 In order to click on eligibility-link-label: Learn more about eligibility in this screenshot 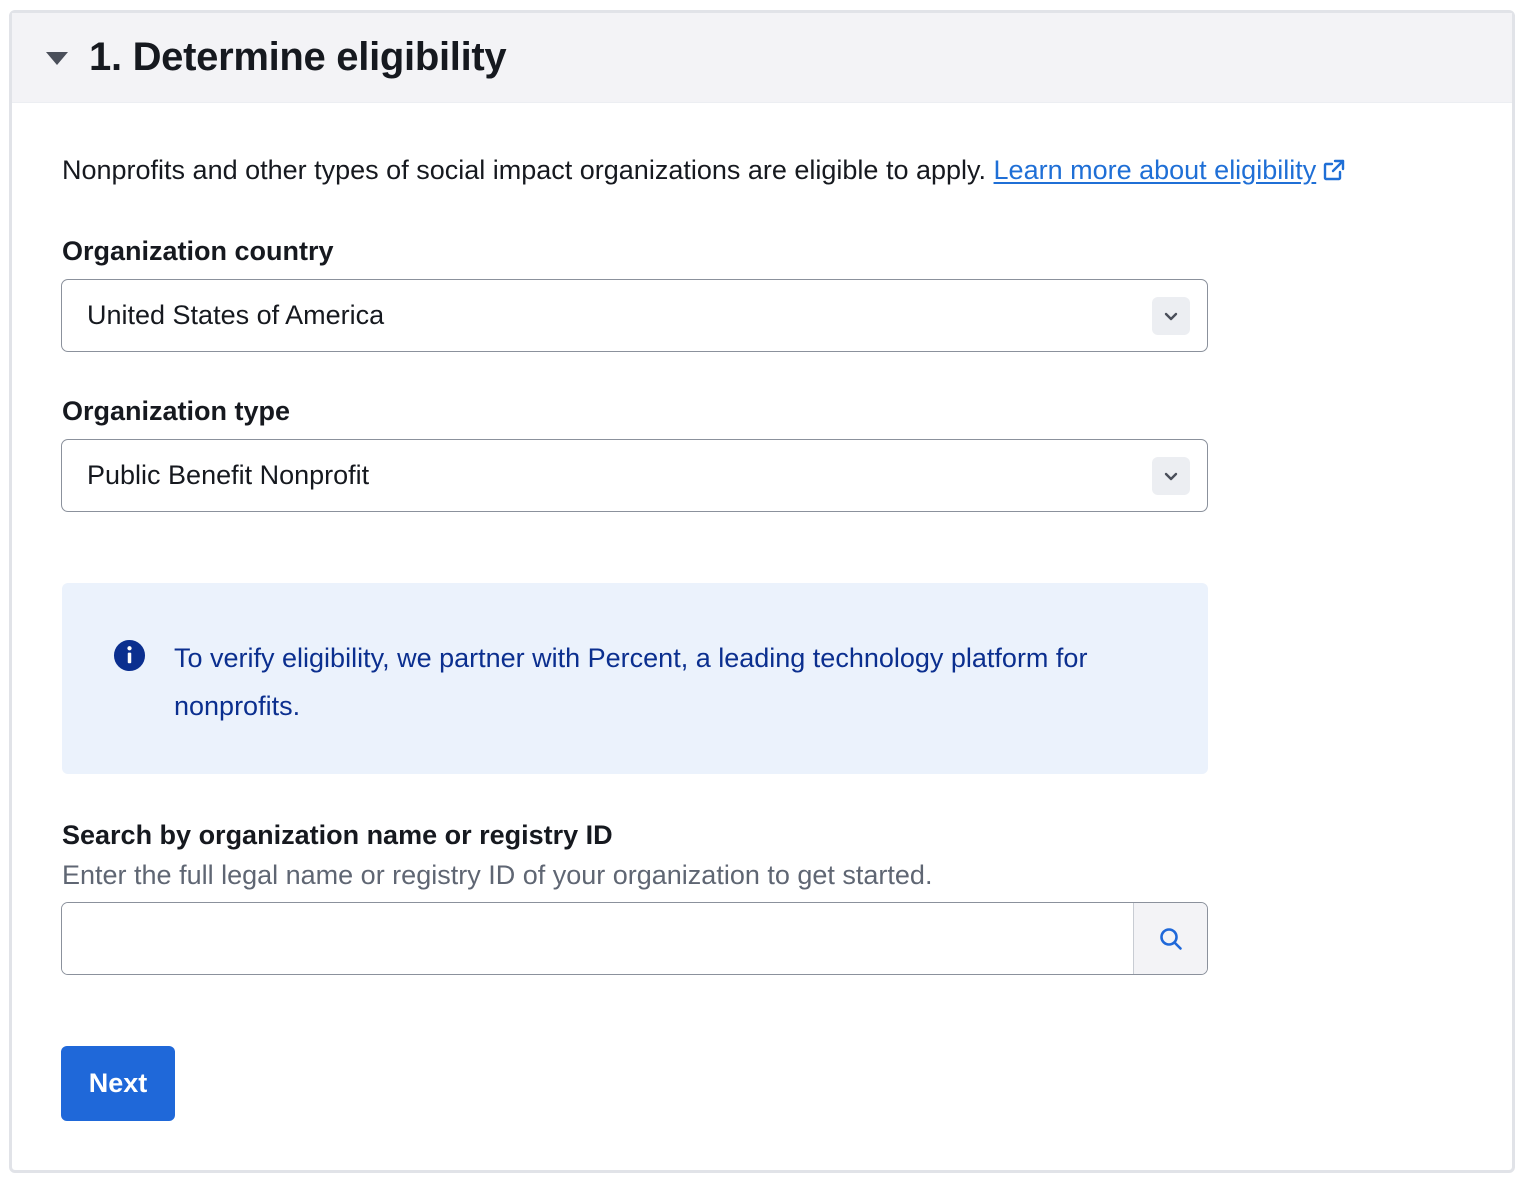, I will do `click(1155, 170)`.